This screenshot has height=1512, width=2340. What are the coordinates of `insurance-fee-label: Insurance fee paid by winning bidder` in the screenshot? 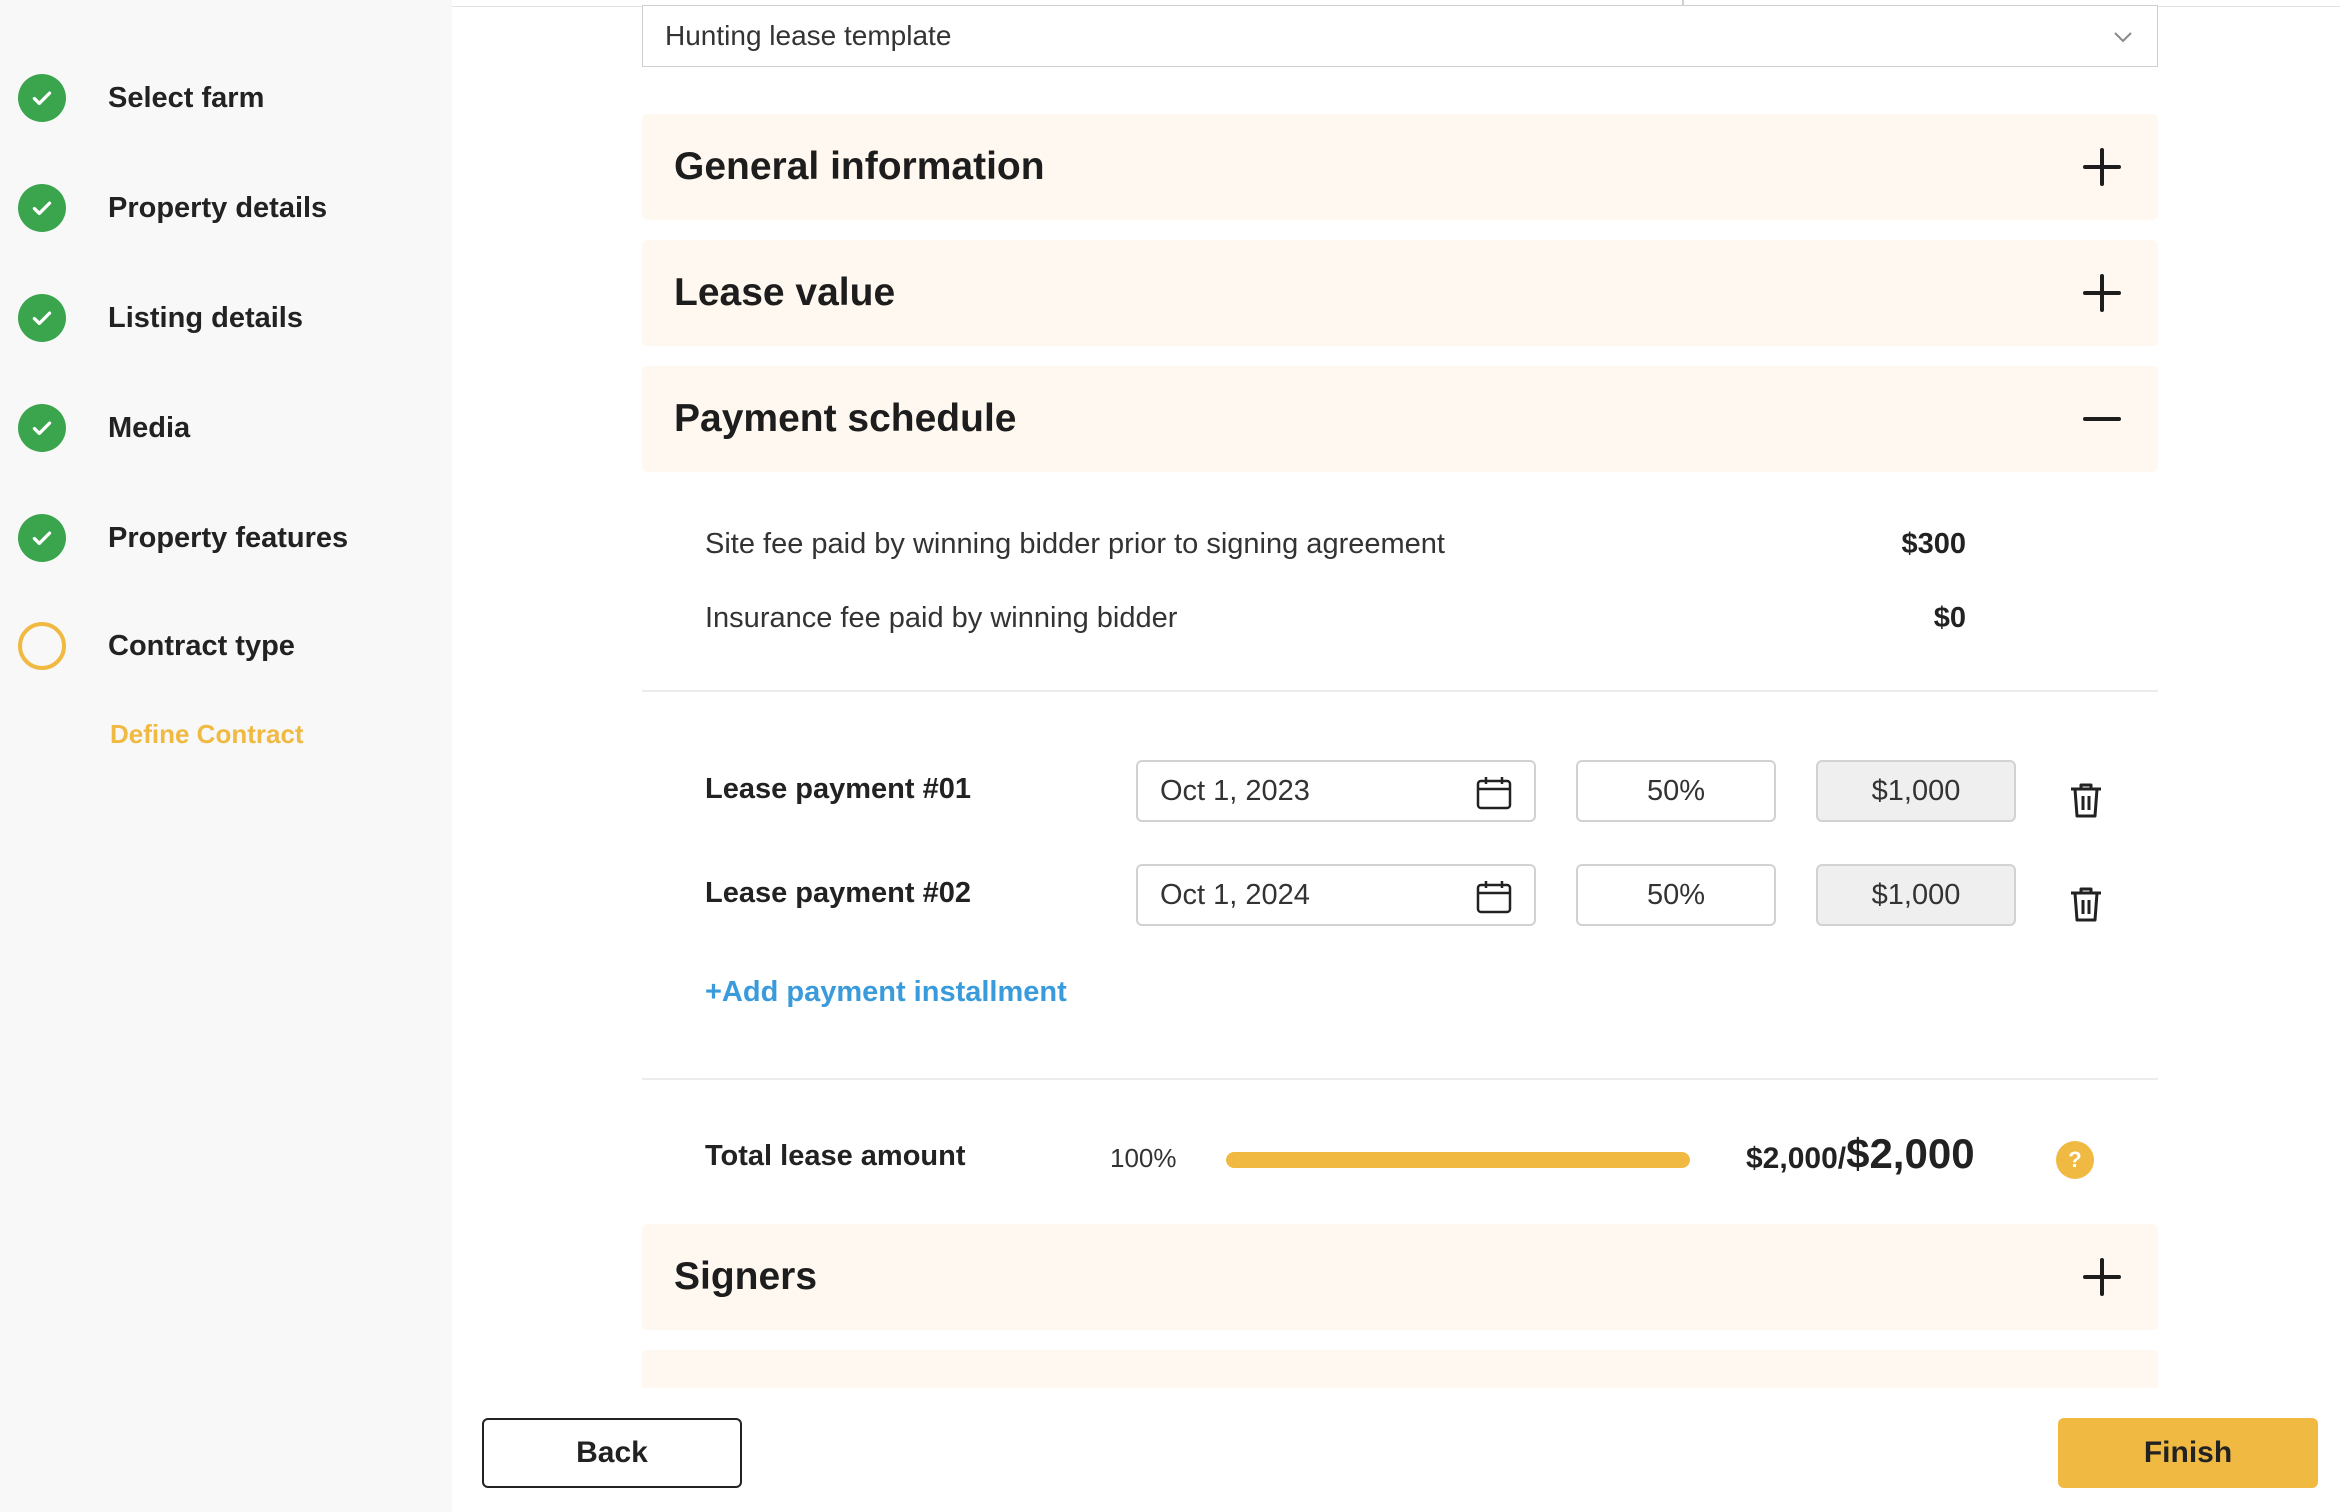 It's located at (941, 618).